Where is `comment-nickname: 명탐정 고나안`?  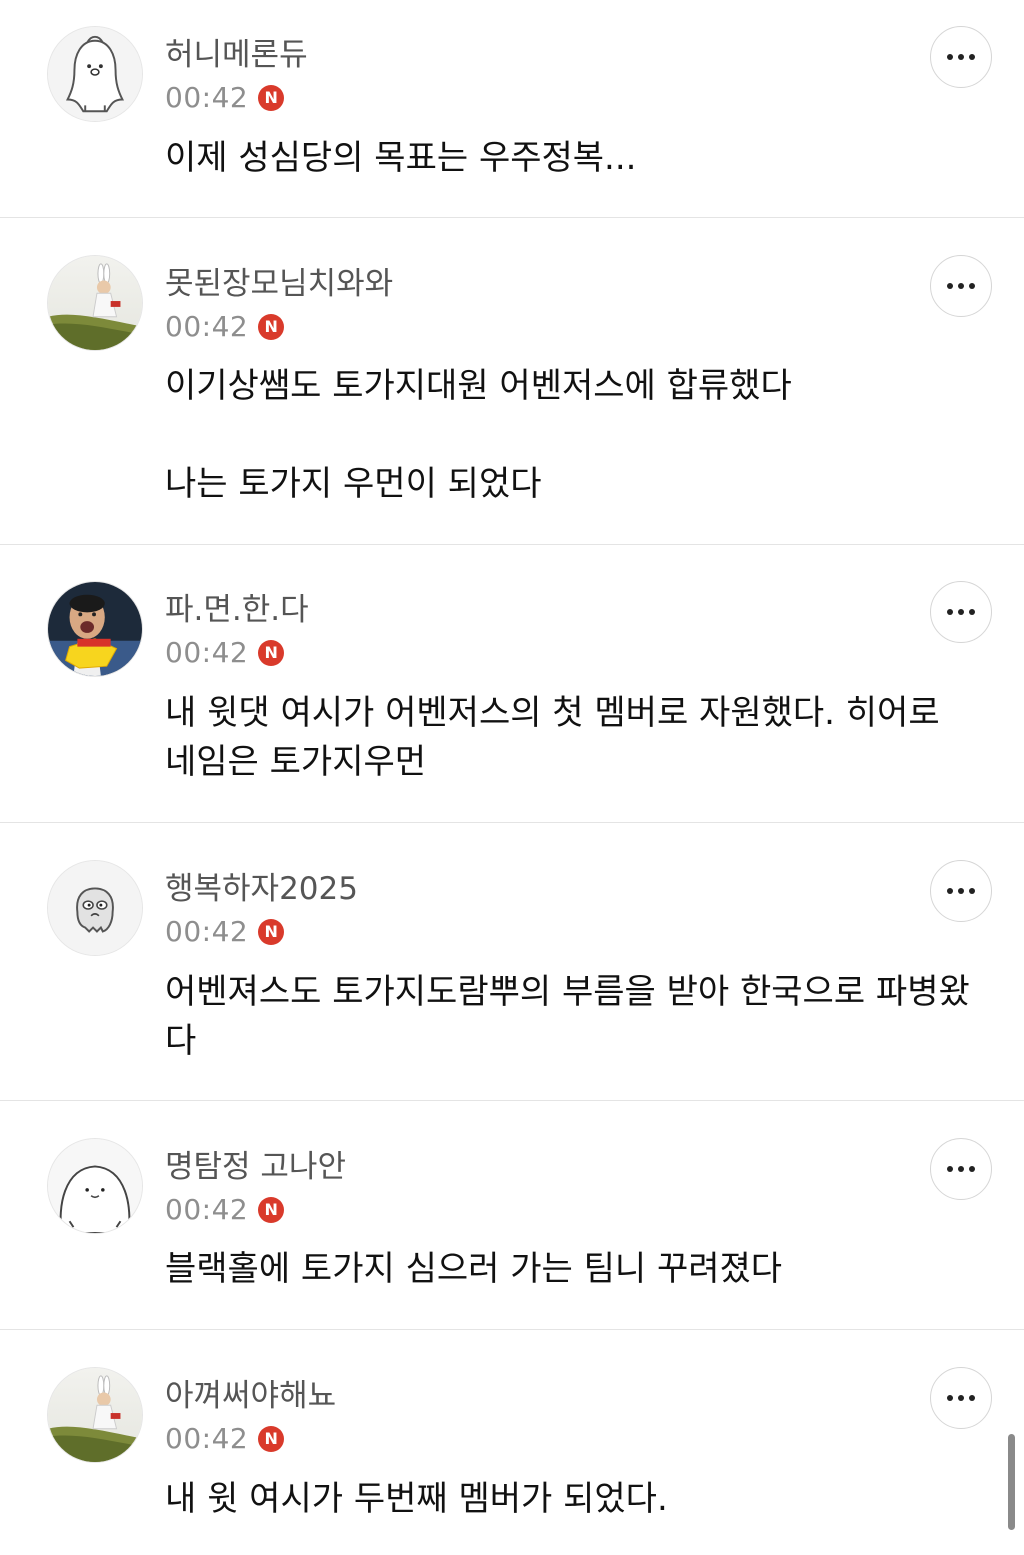
comment-nickname: 명탐정 고나안 is located at coordinates (255, 1167).